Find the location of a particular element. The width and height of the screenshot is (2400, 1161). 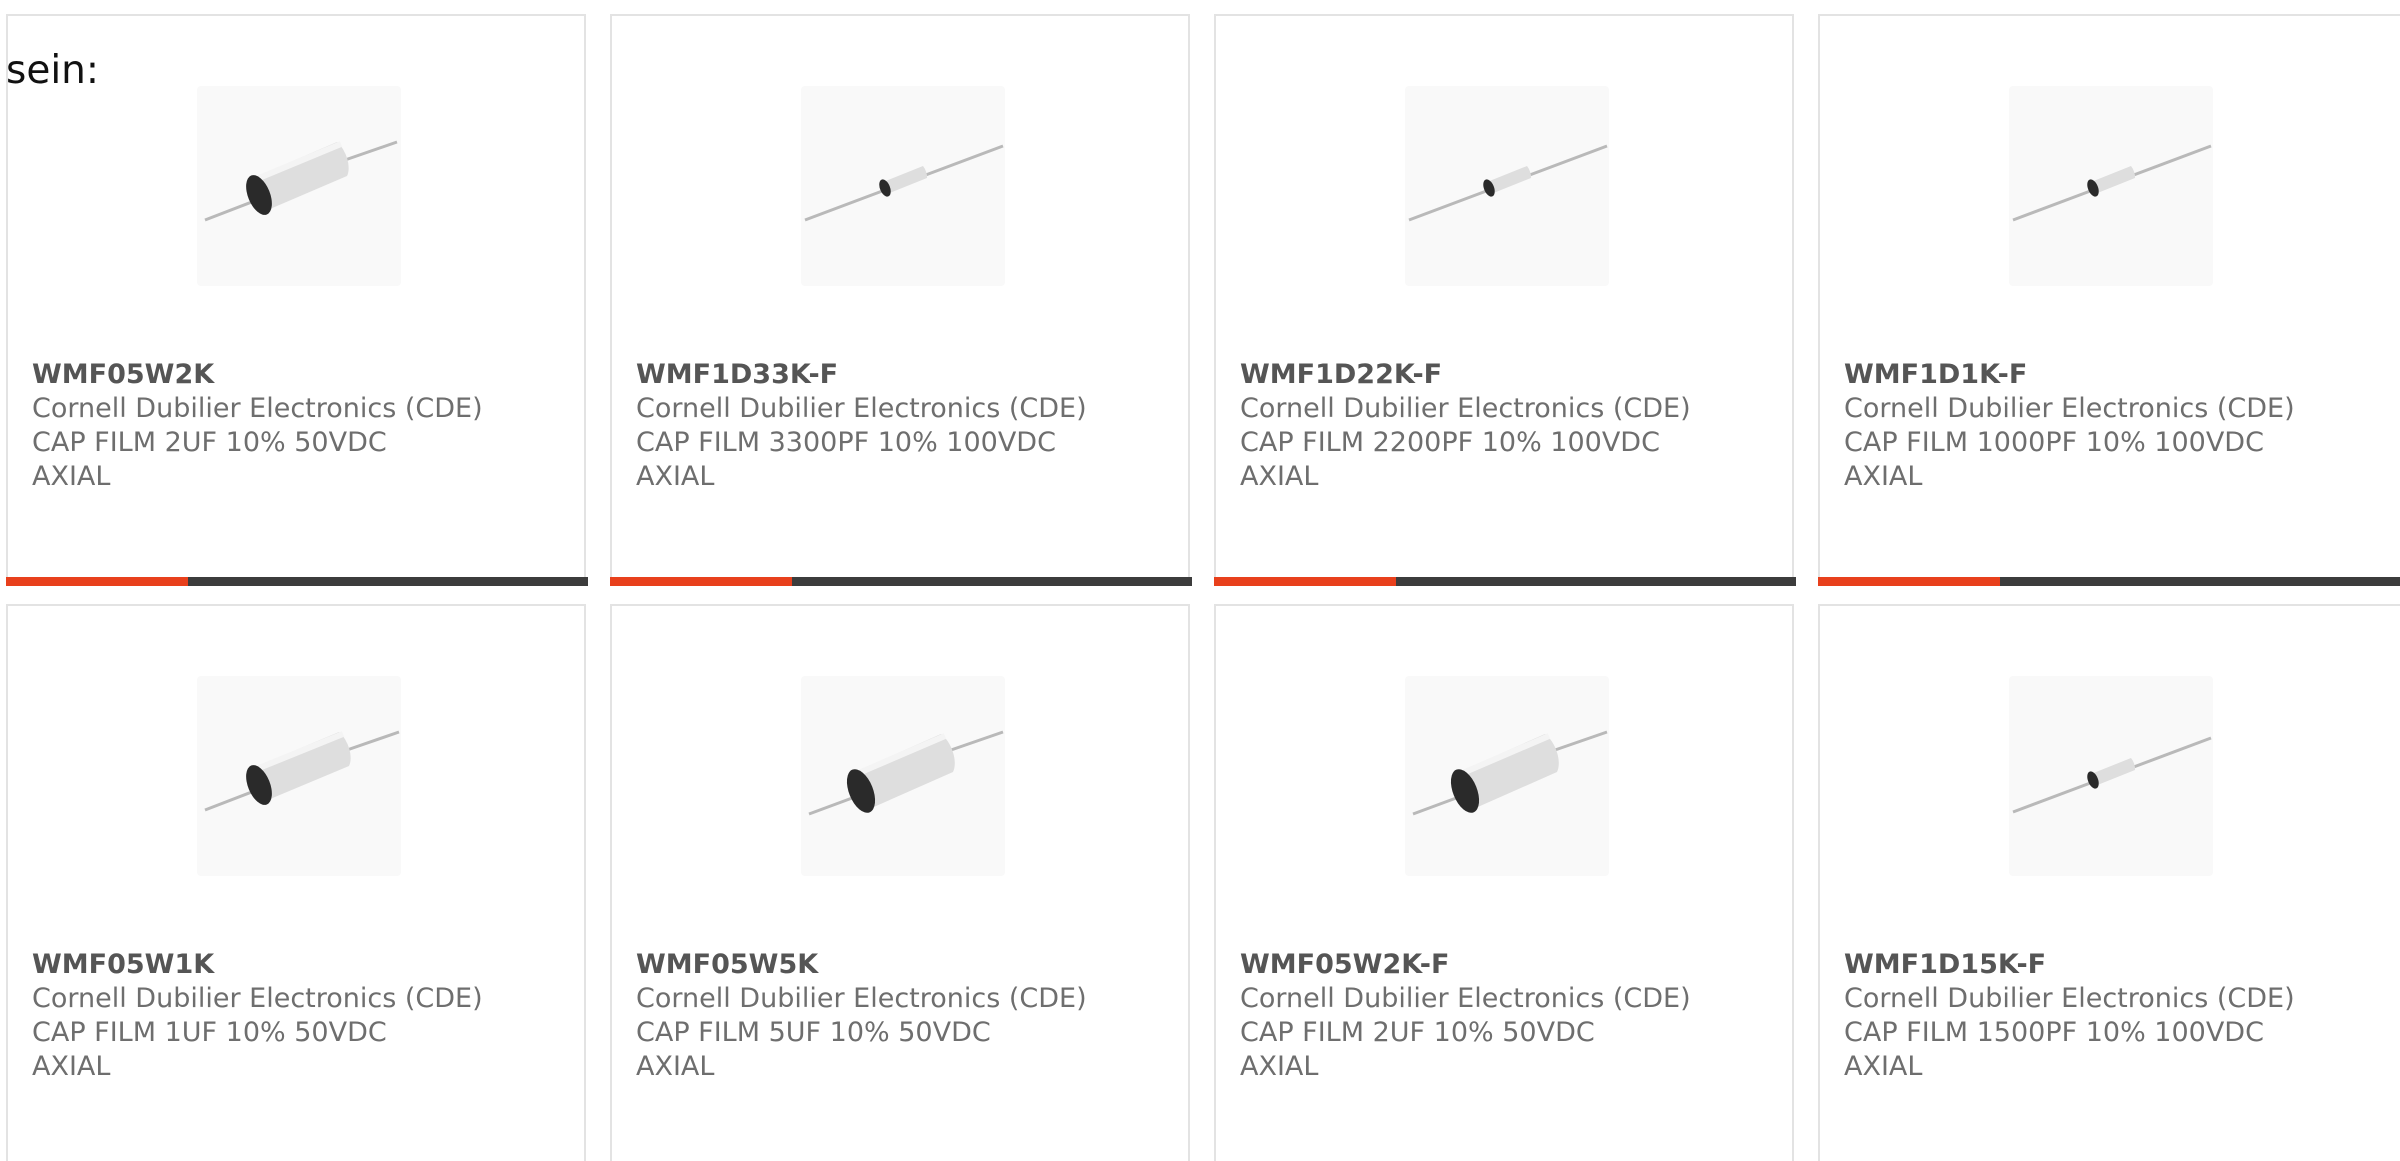

description: CAP FILM 3300PF 10% 100VDC AXIAL is located at coordinates (846, 459).